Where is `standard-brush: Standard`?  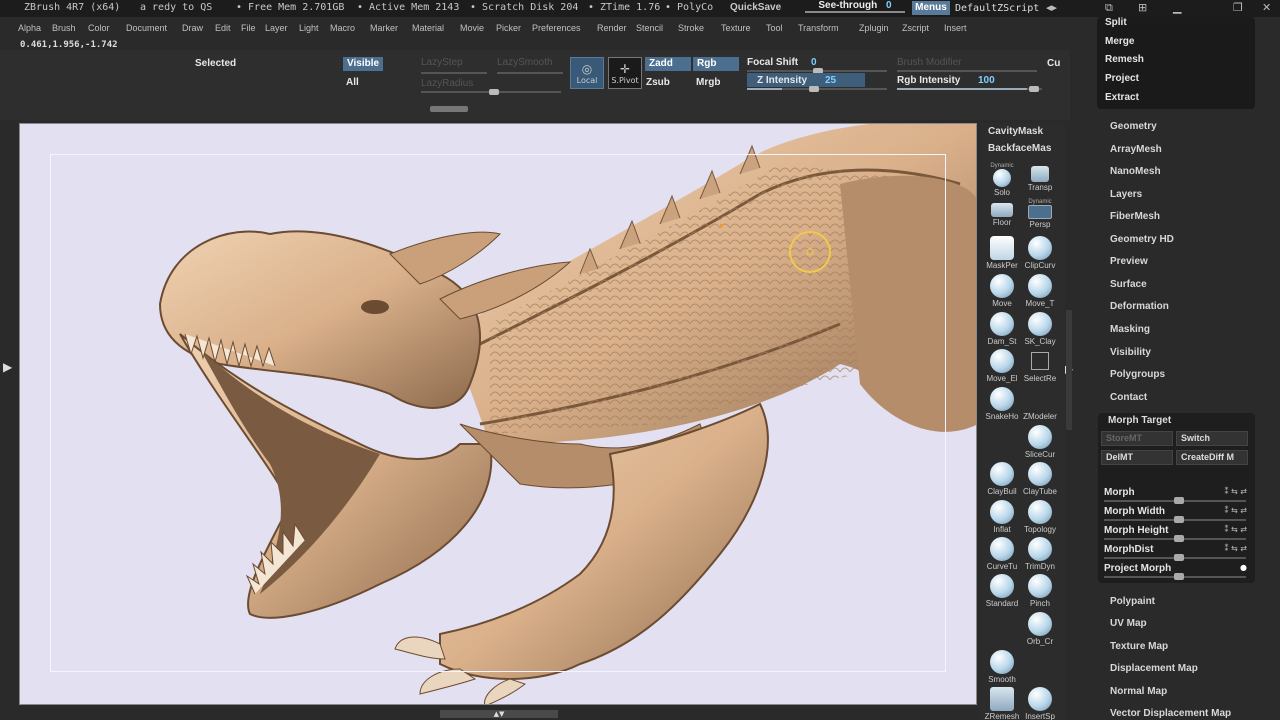
standard-brush: Standard is located at coordinates (1002, 591).